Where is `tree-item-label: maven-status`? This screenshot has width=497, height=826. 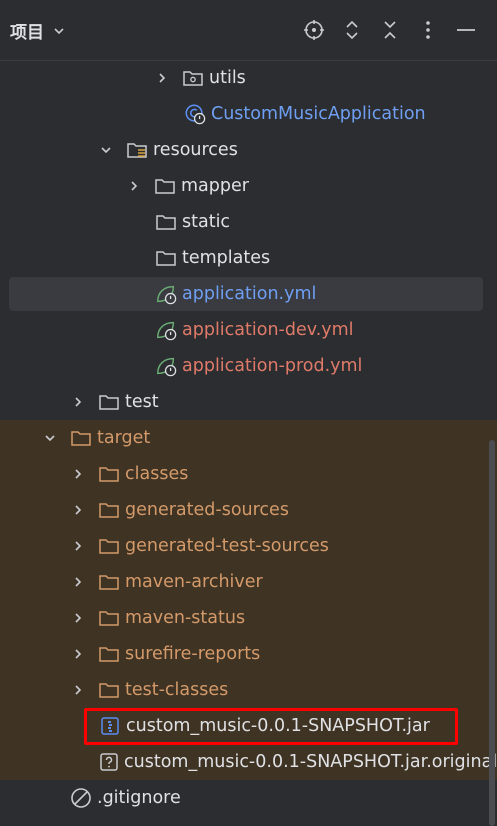
tree-item-label: maven-status is located at coordinates (185, 618).